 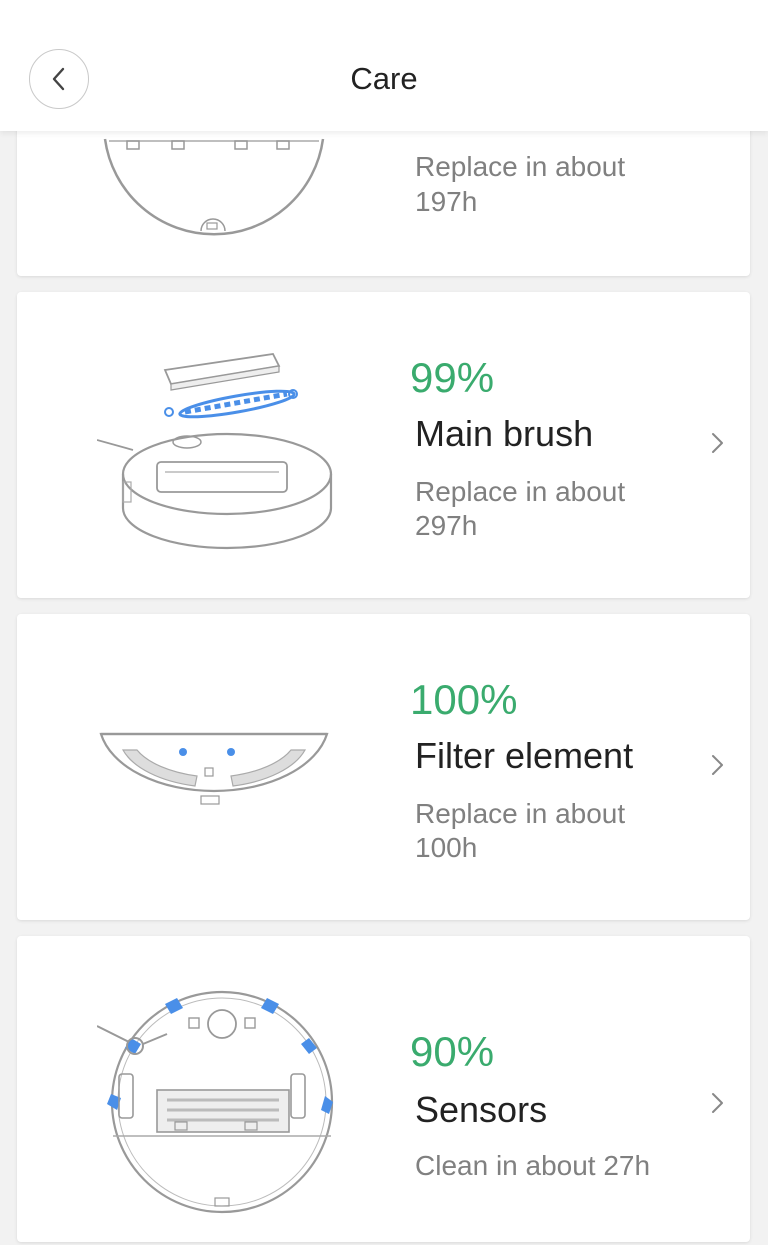 I want to click on item-remaining-line2: 100h, so click(x=446, y=847).